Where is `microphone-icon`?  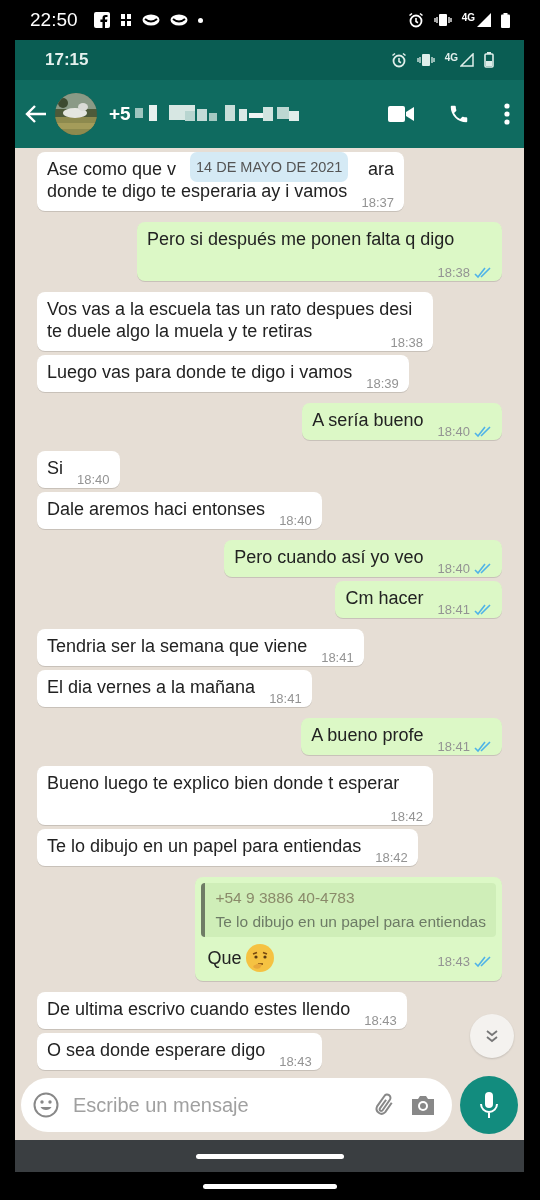 microphone-icon is located at coordinates (489, 1105).